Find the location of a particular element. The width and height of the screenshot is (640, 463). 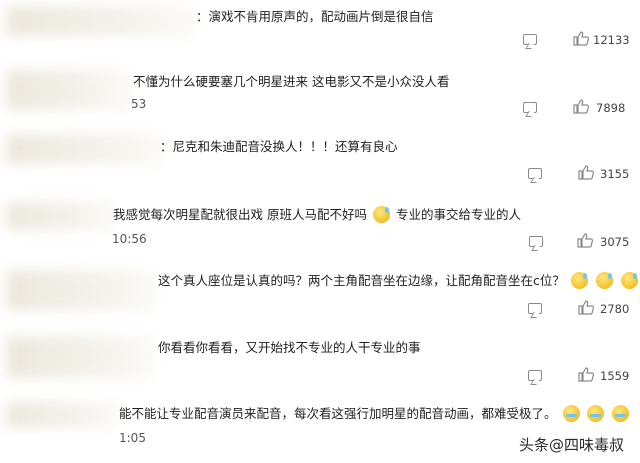

comment-text-part: 专业的事交给专业的人 is located at coordinates (458, 214).